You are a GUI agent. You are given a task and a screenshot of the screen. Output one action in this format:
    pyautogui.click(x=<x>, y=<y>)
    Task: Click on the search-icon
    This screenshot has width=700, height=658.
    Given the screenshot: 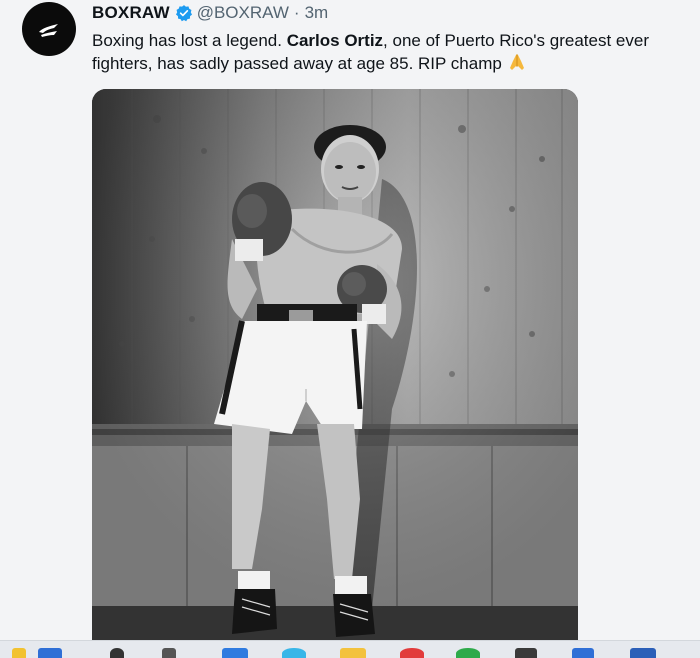 What is the action you would take?
    pyautogui.click(x=117, y=653)
    